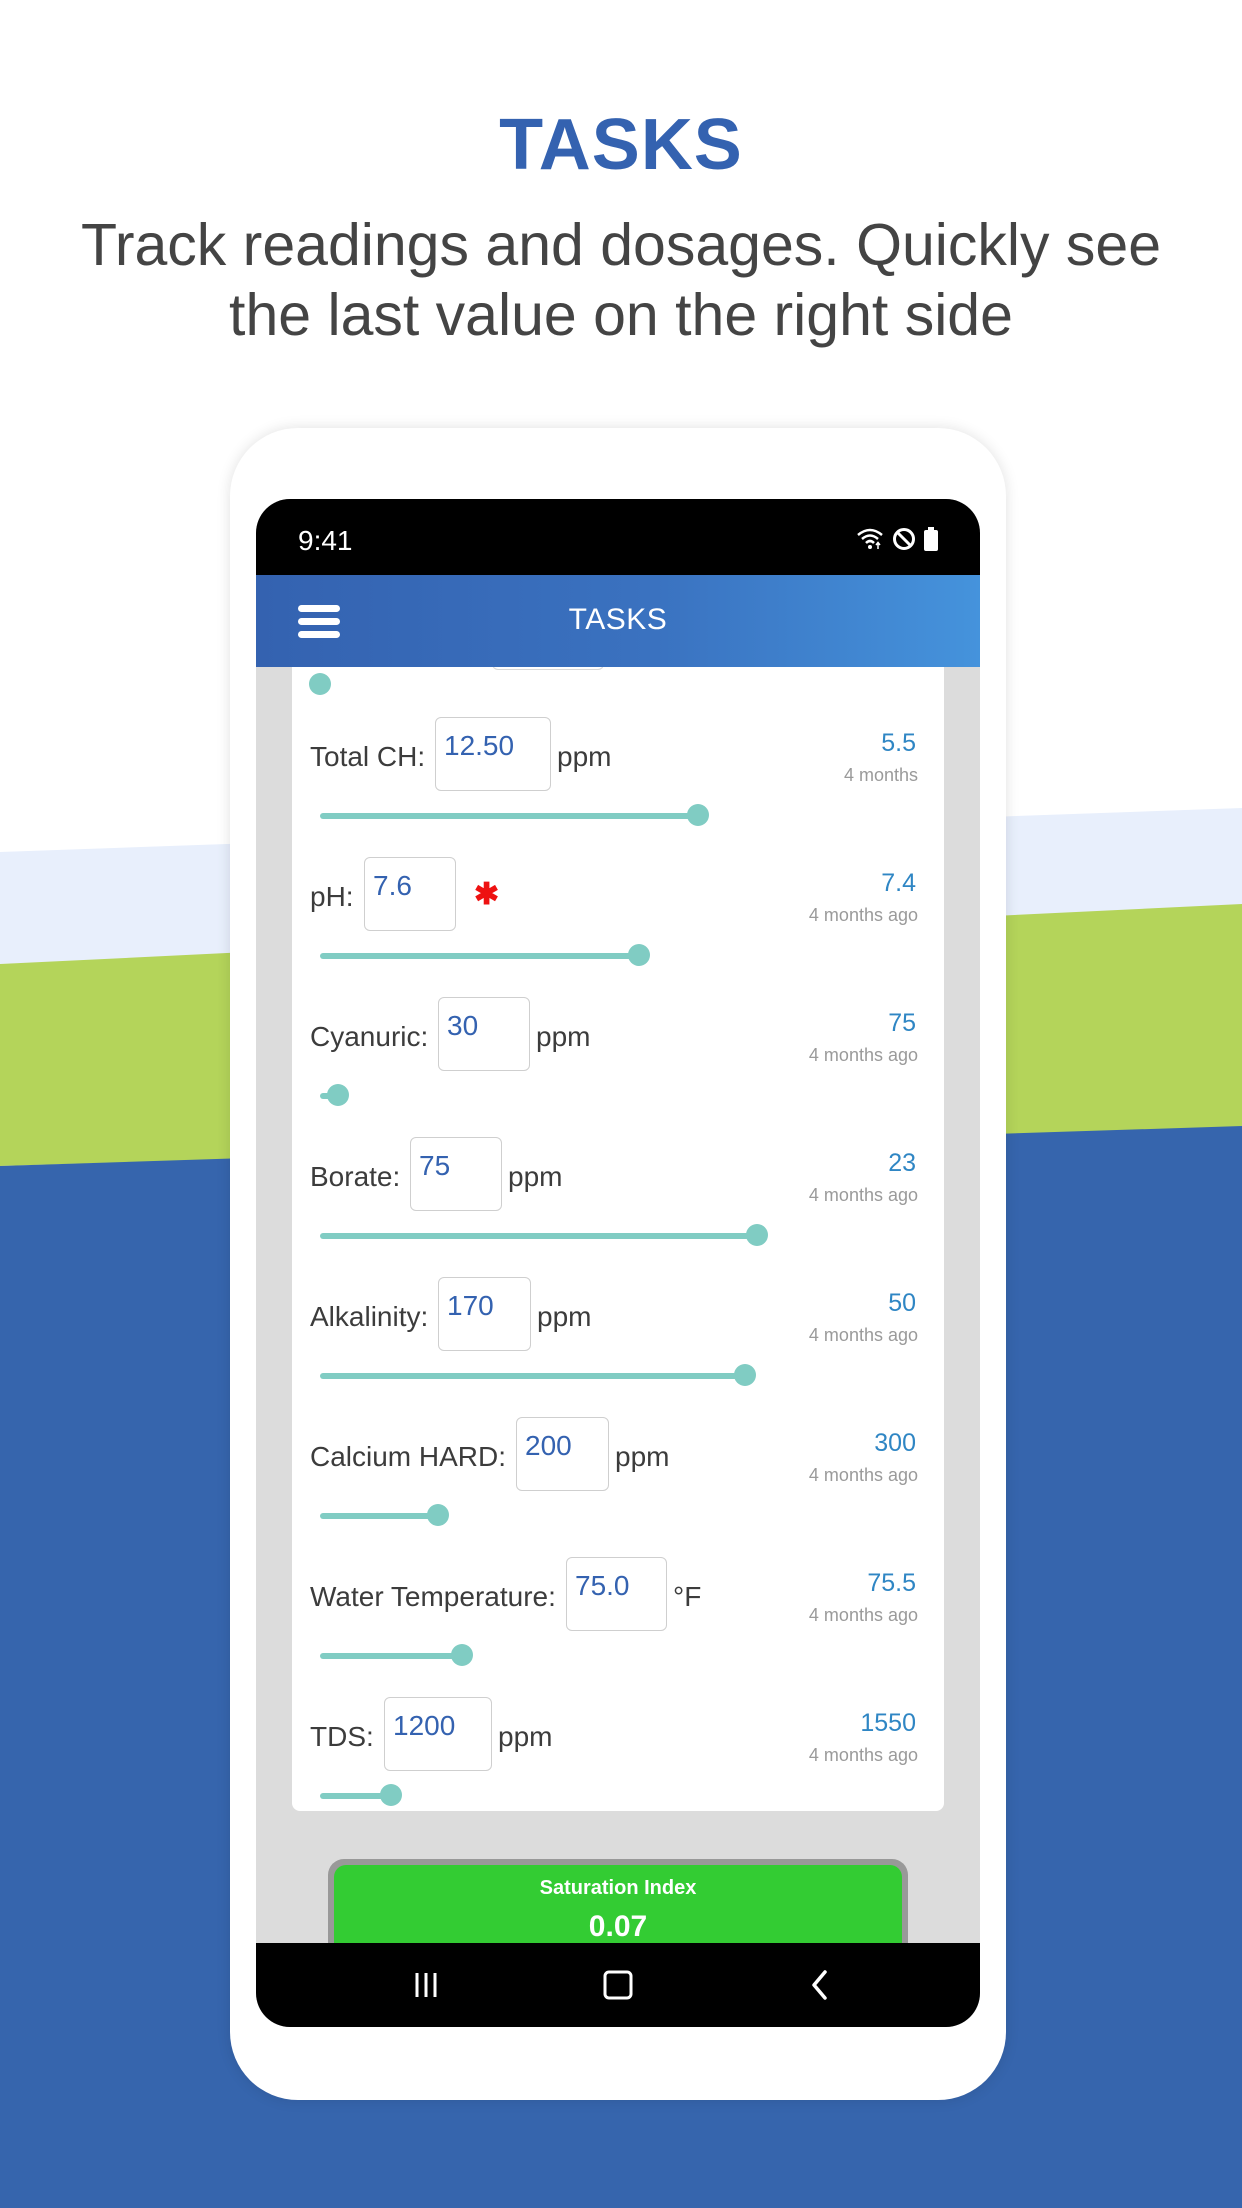 The height and width of the screenshot is (2208, 1242). What do you see at coordinates (687, 1596) in the screenshot?
I see `reading-unit: °F` at bounding box center [687, 1596].